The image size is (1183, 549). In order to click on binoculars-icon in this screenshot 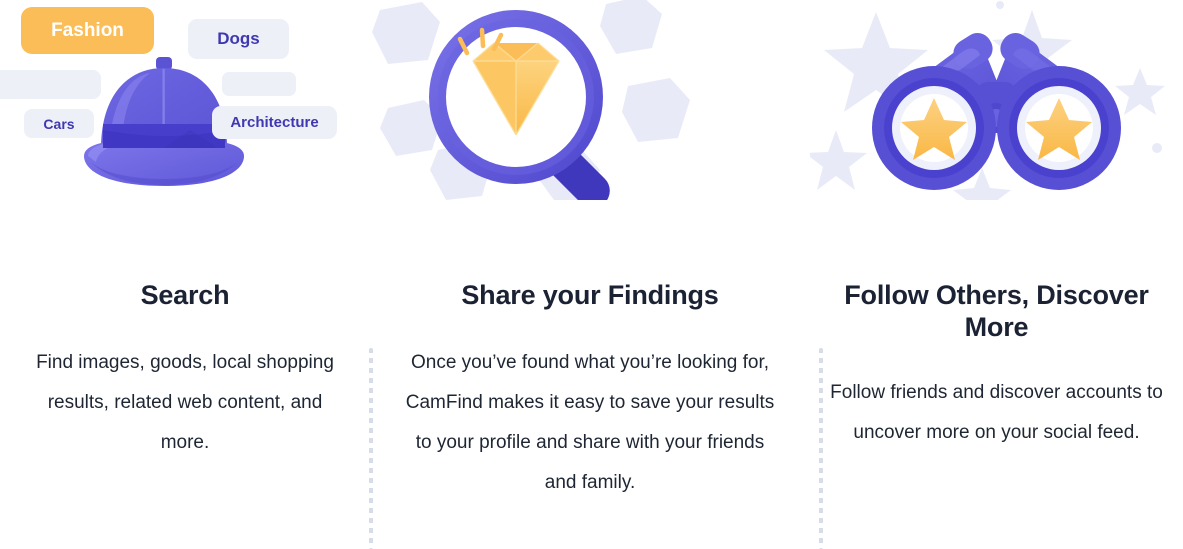, I will do `click(996, 100)`.